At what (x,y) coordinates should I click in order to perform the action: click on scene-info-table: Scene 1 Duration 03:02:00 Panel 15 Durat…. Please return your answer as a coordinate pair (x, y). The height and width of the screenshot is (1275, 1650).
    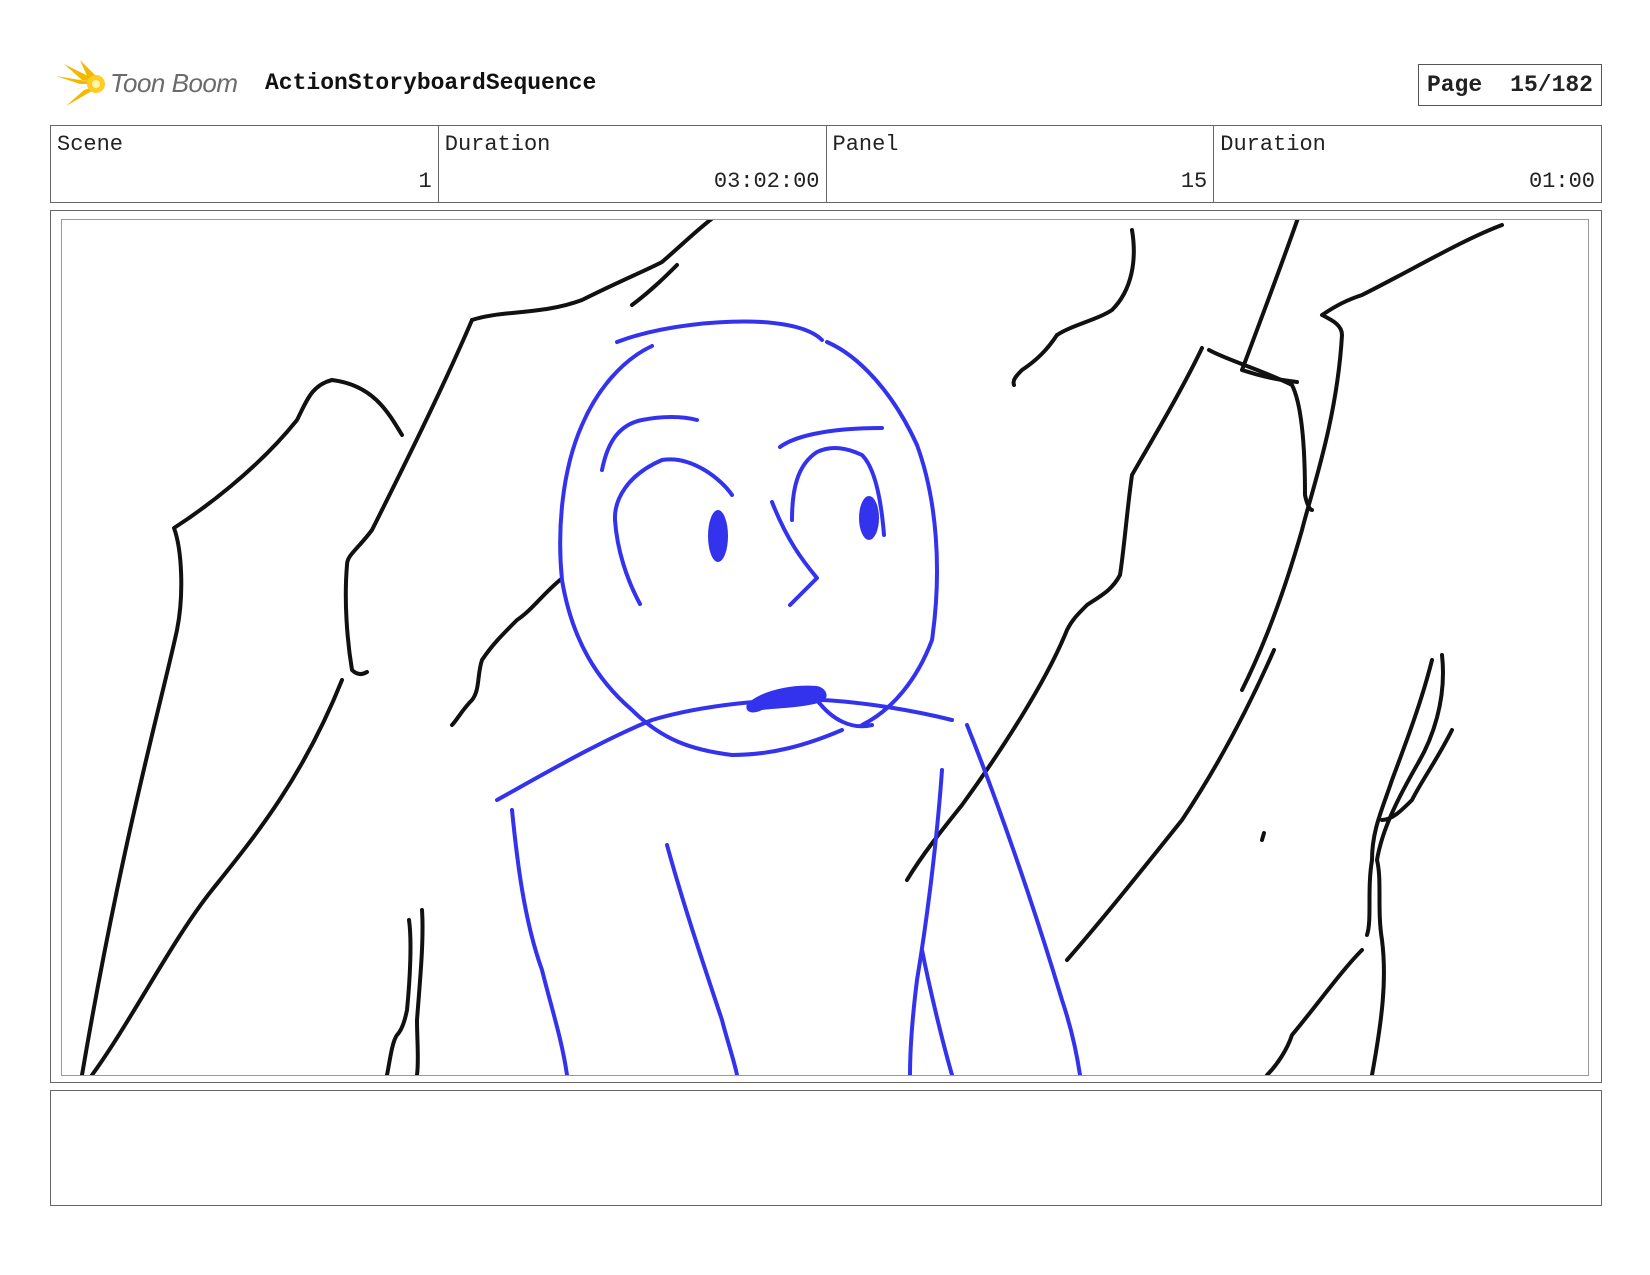
    Looking at the image, I should click on (826, 164).